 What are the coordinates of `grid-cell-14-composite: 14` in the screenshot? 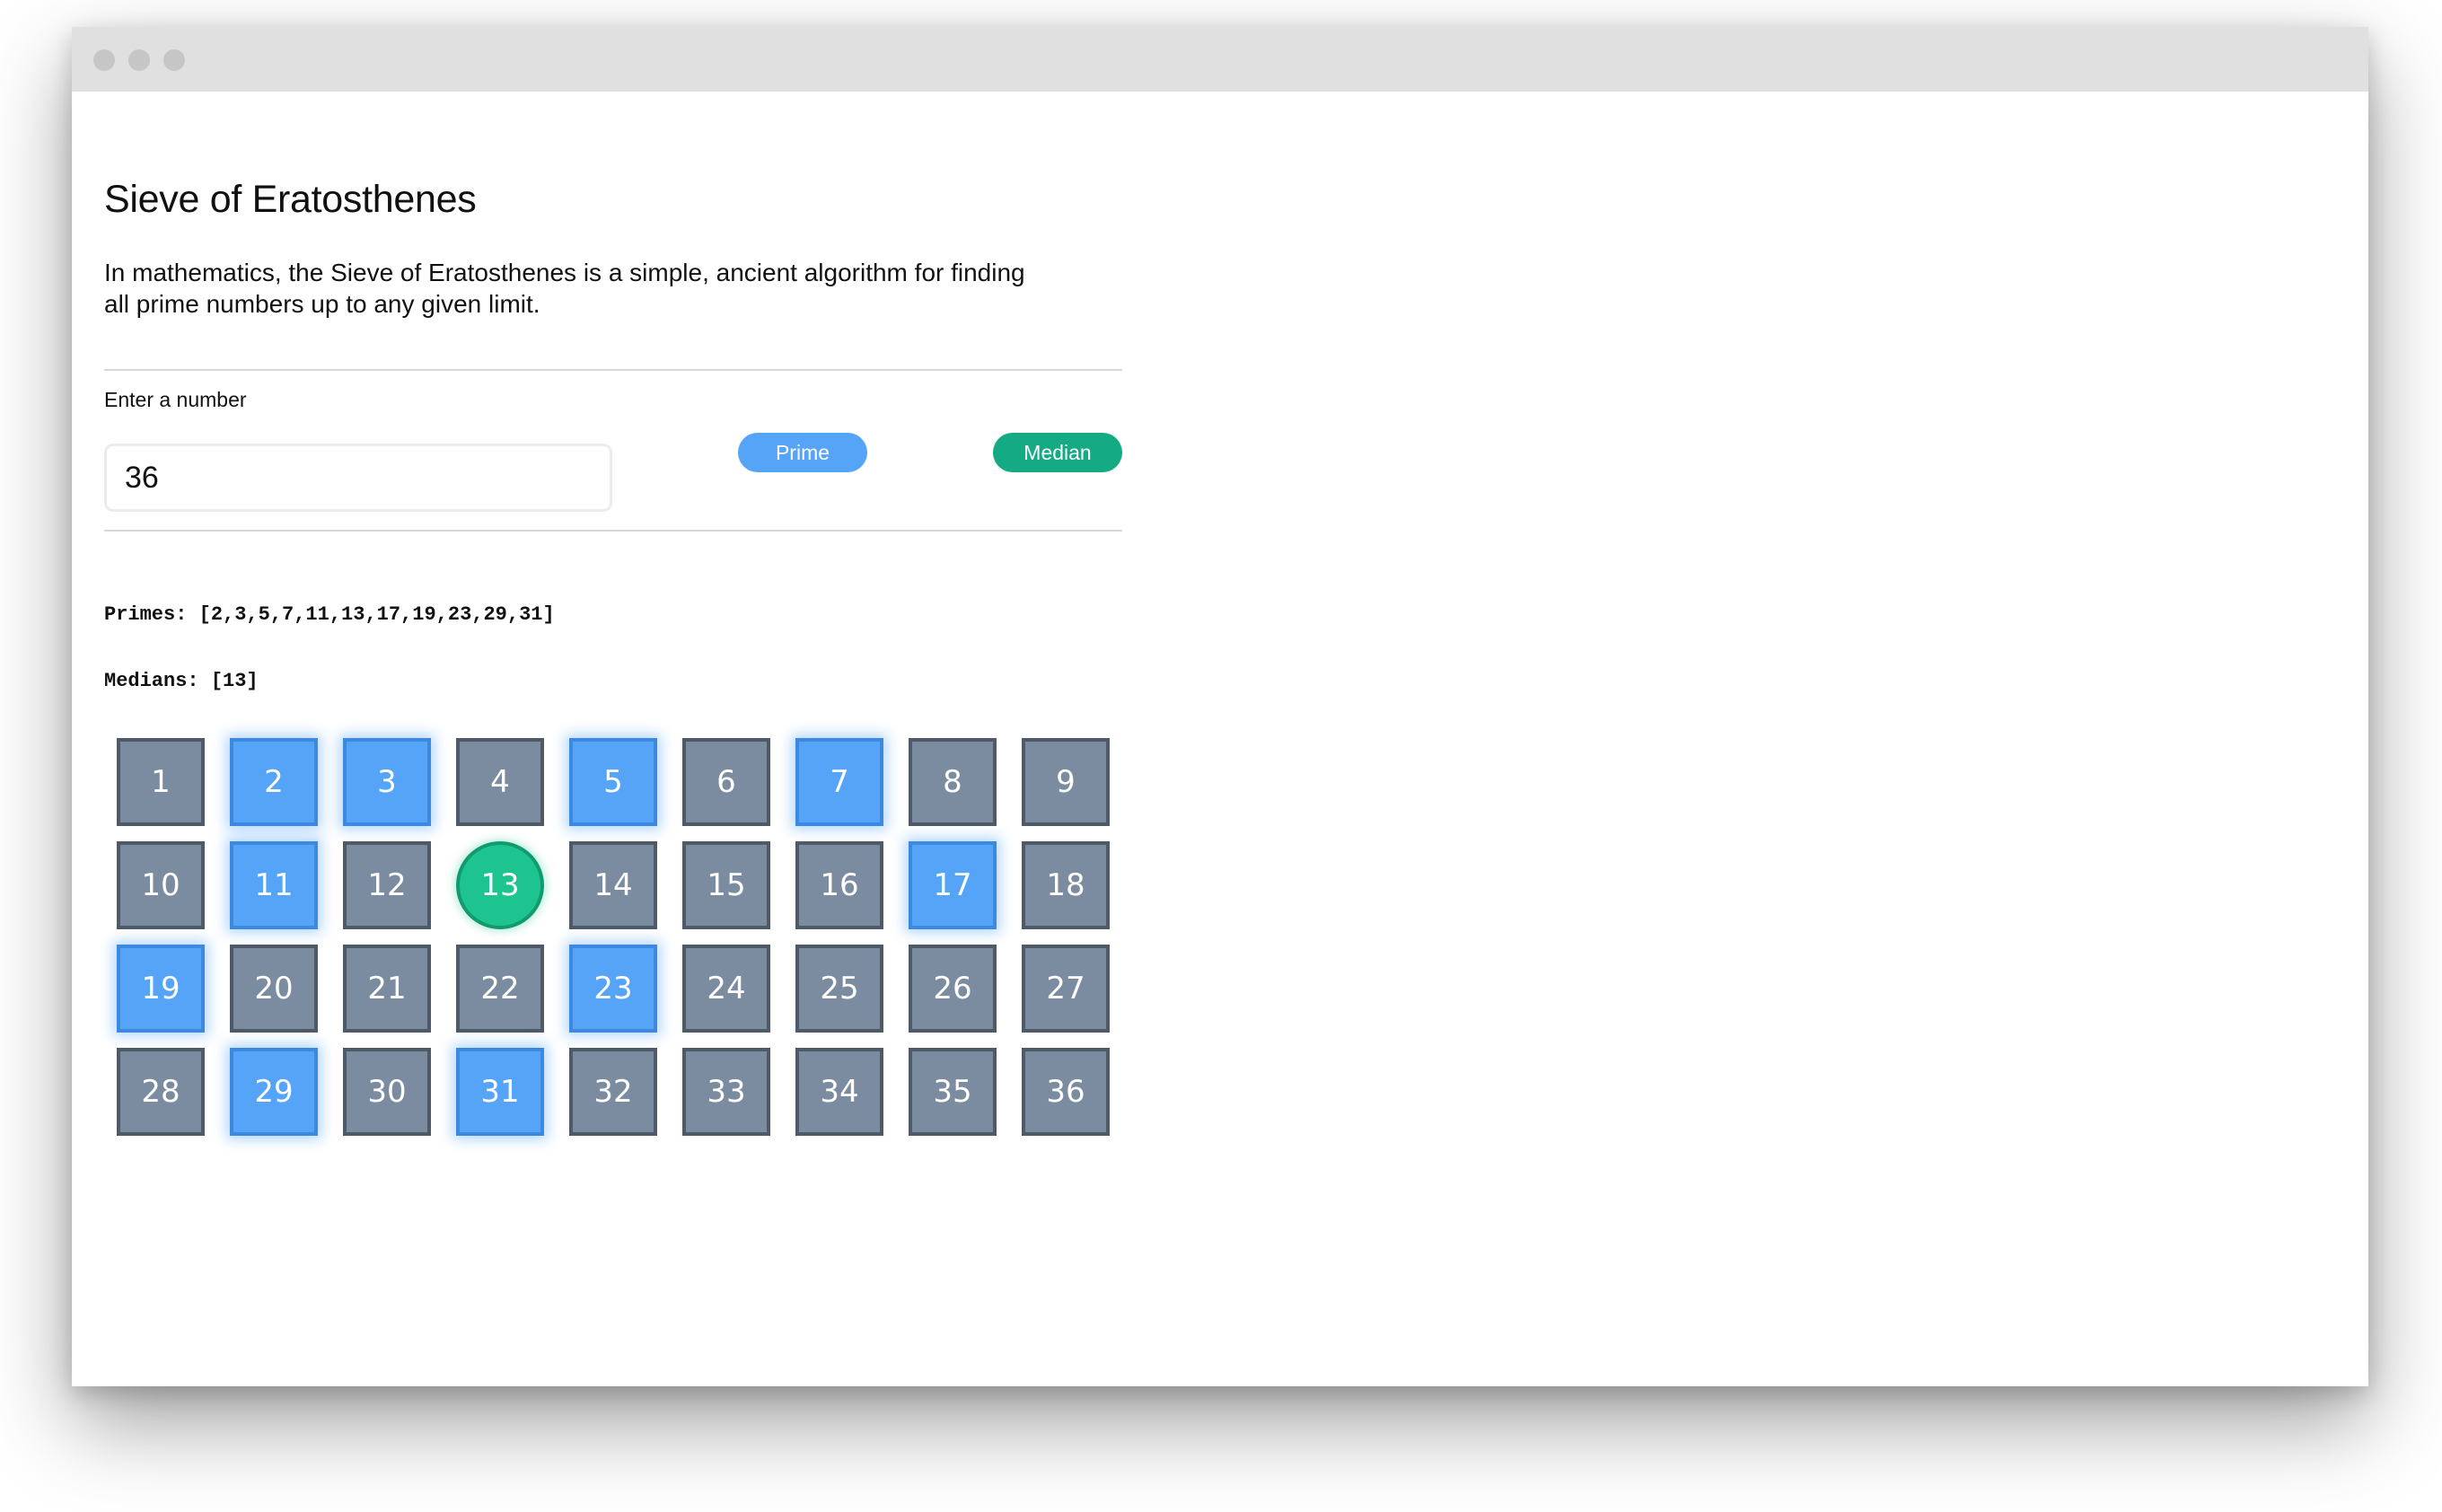 It's located at (613, 885).